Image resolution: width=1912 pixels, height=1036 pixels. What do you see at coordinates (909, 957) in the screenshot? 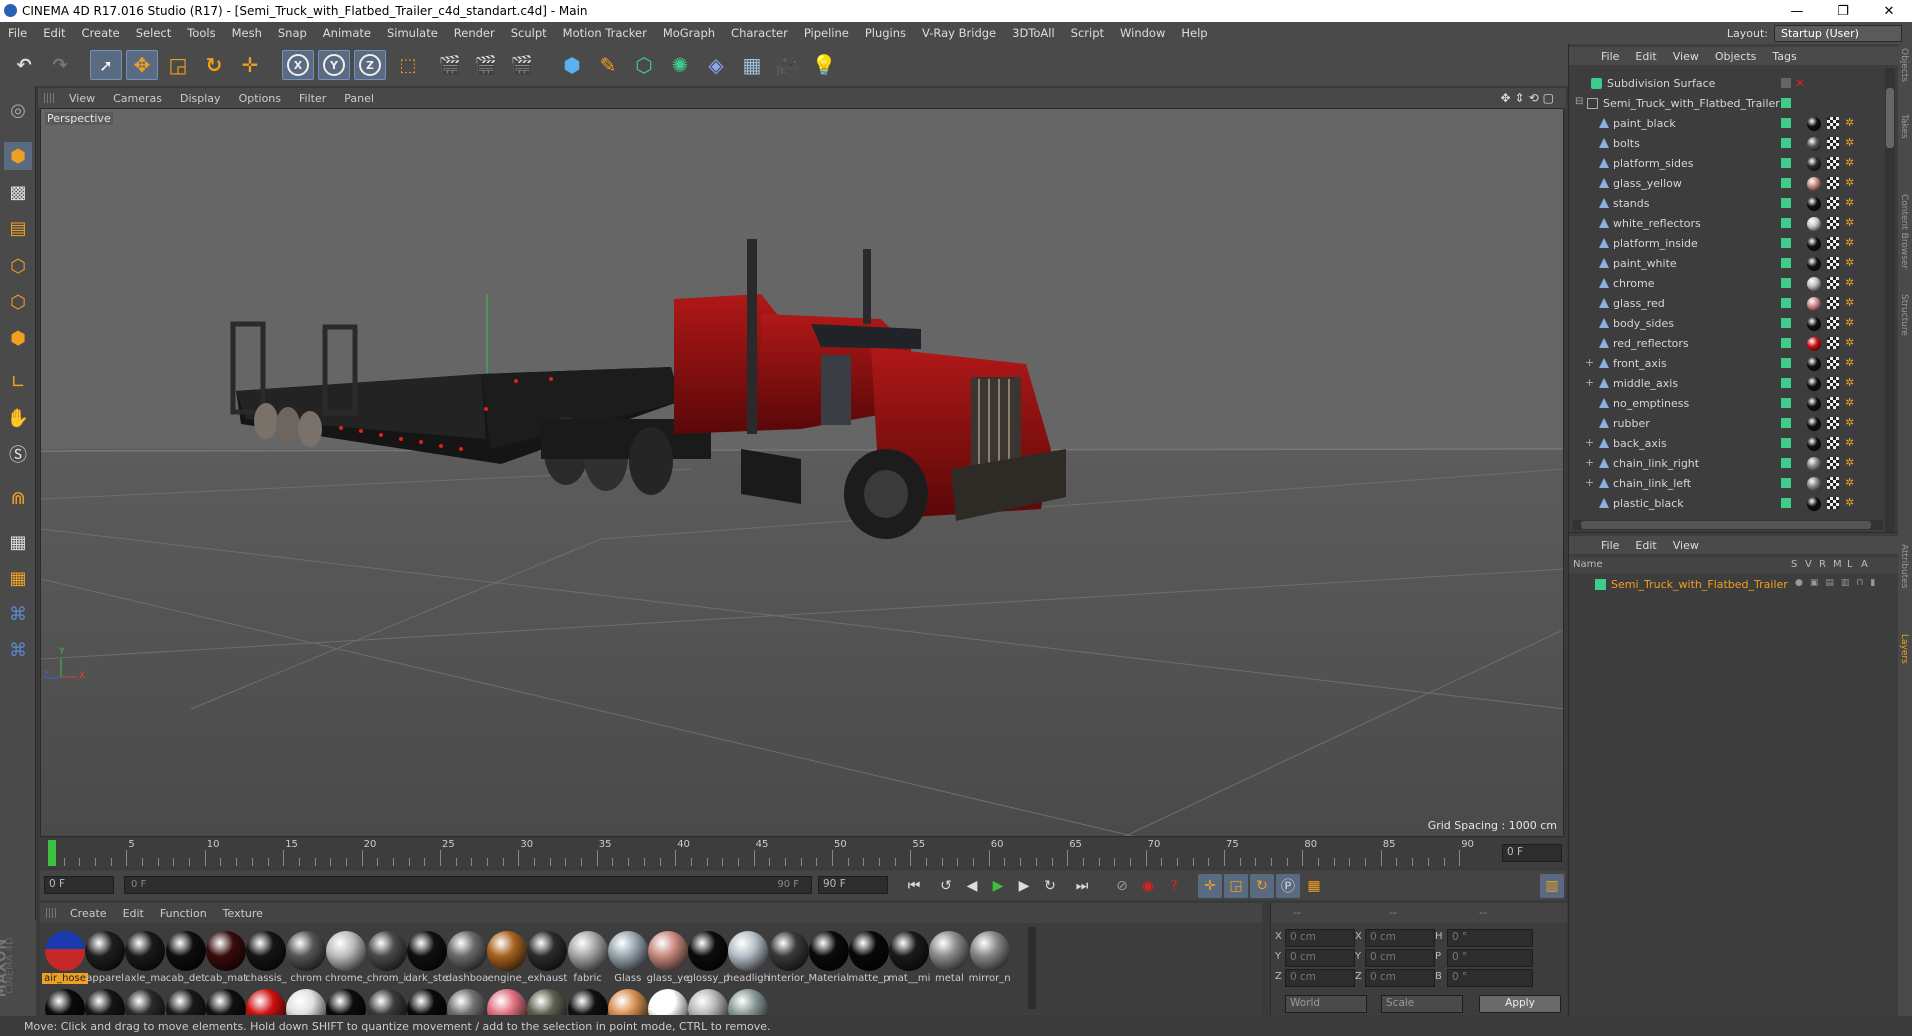
I see `material-swatch: mat__mi` at bounding box center [909, 957].